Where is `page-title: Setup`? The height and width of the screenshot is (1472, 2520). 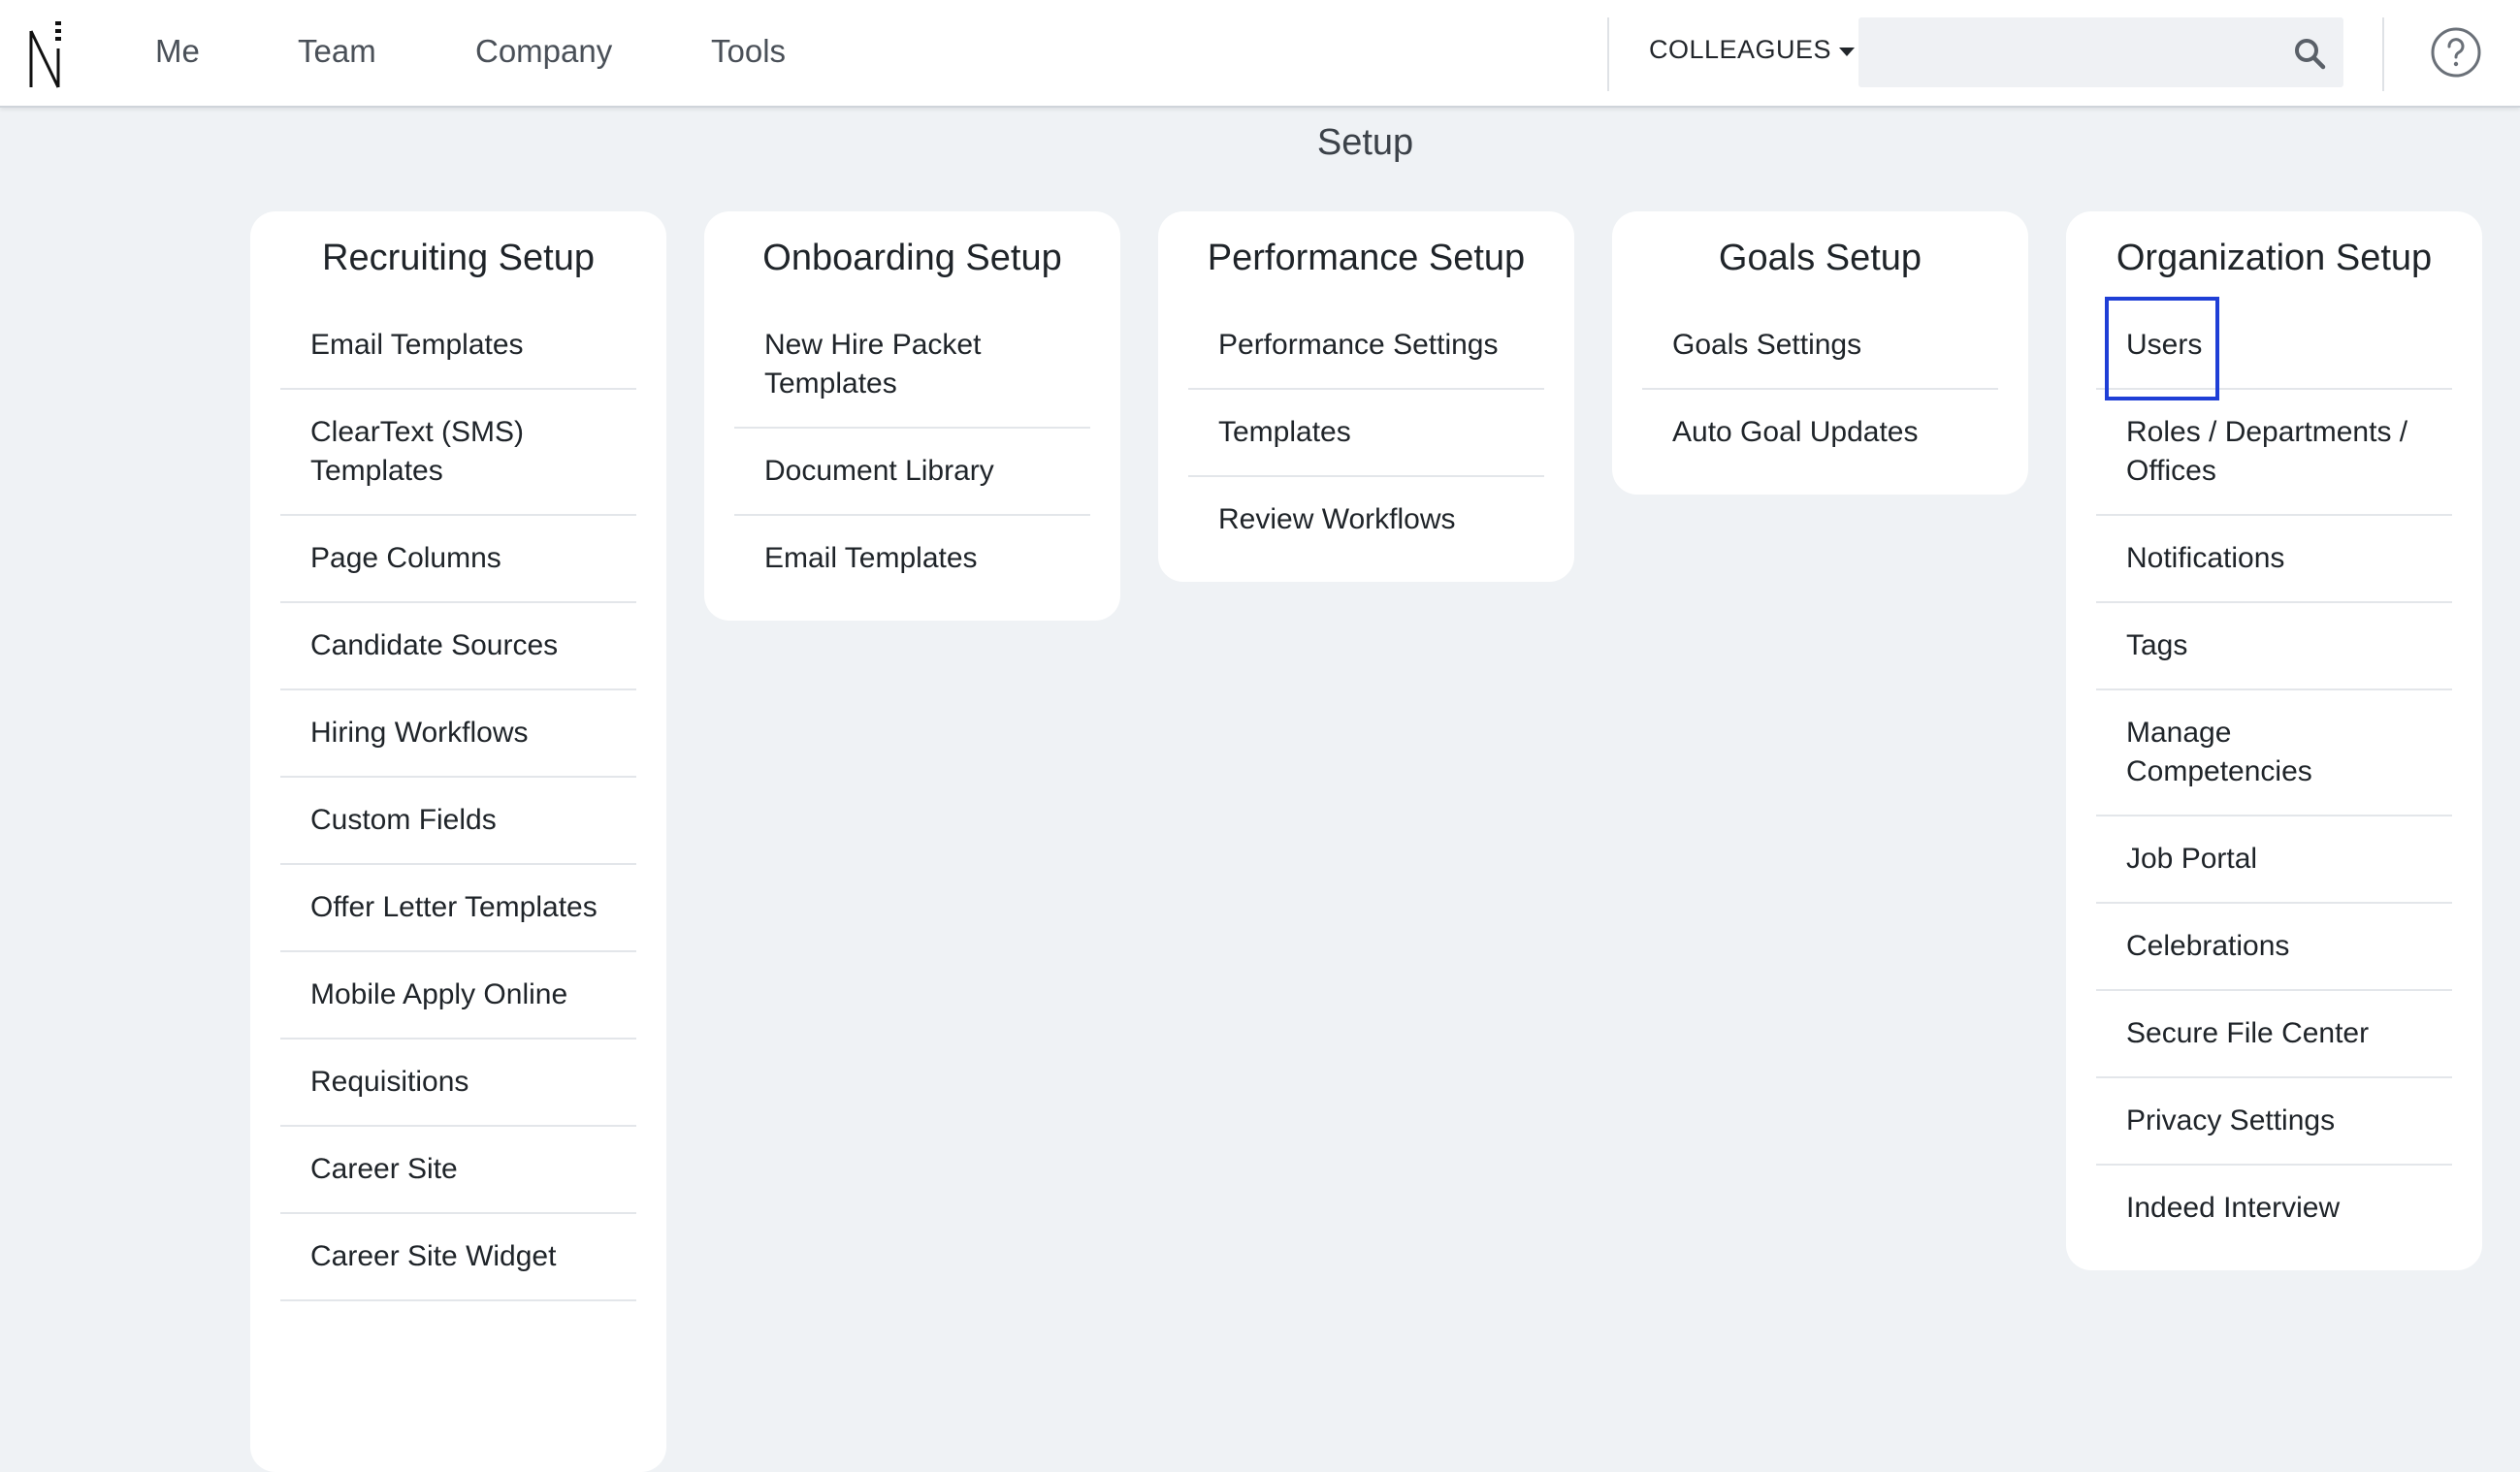
page-title: Setup is located at coordinates (1365, 142).